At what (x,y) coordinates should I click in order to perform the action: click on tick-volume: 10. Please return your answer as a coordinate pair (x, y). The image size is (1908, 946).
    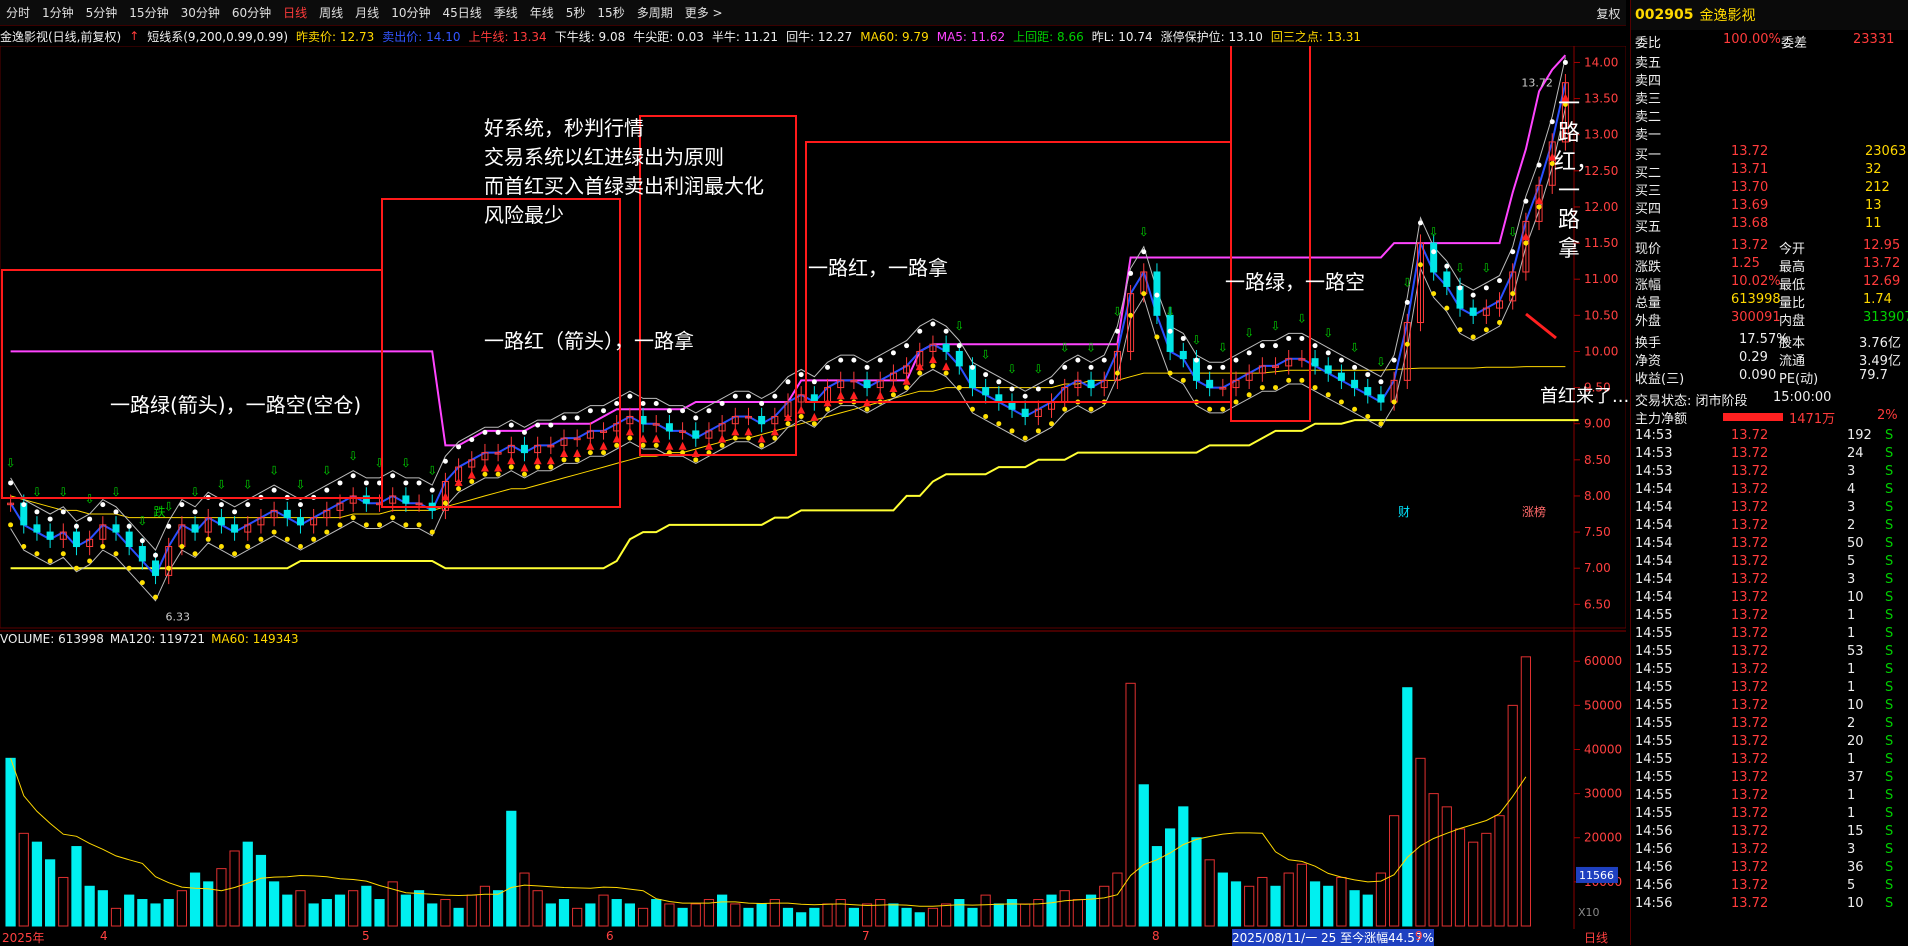
    Looking at the image, I should click on (1855, 705).